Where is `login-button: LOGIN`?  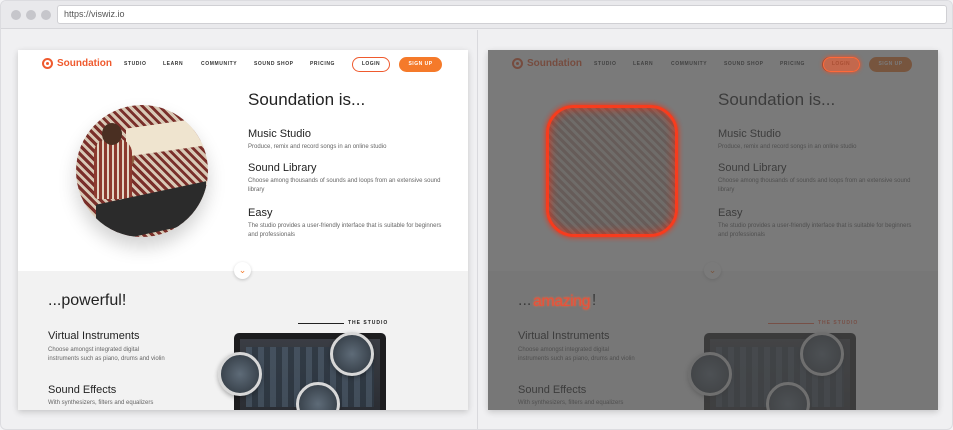 login-button: LOGIN is located at coordinates (371, 64).